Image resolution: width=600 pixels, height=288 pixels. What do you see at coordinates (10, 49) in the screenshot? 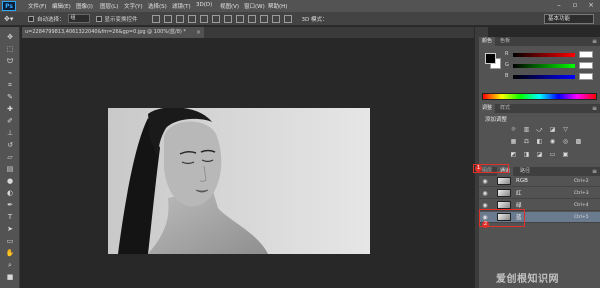
I see `marquee-icon: ⬚` at bounding box center [10, 49].